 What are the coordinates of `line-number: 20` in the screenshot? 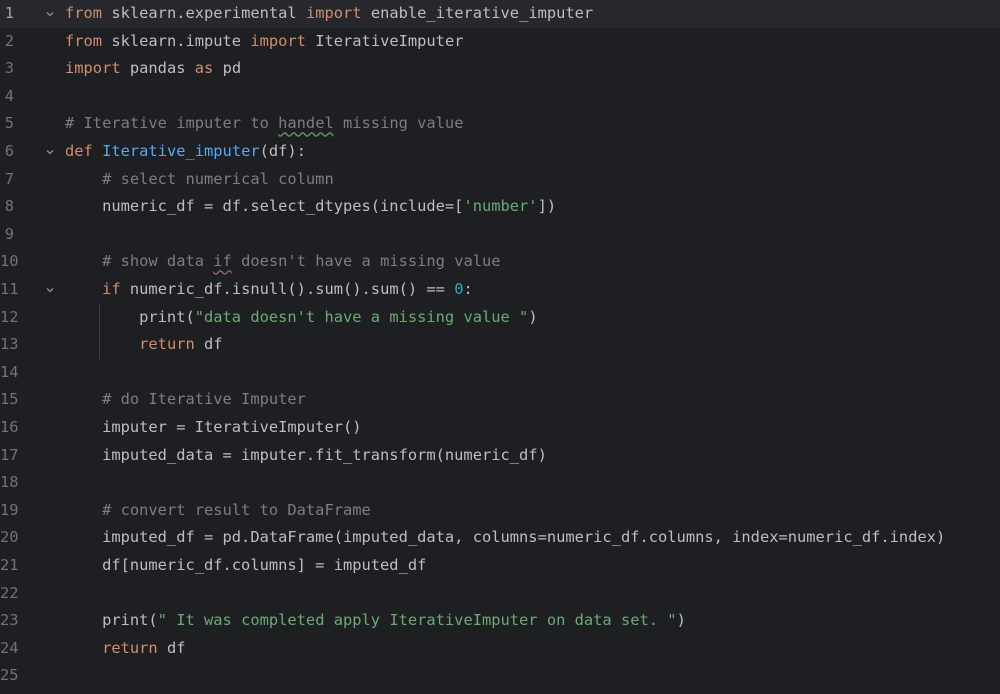 It's located at (9, 537).